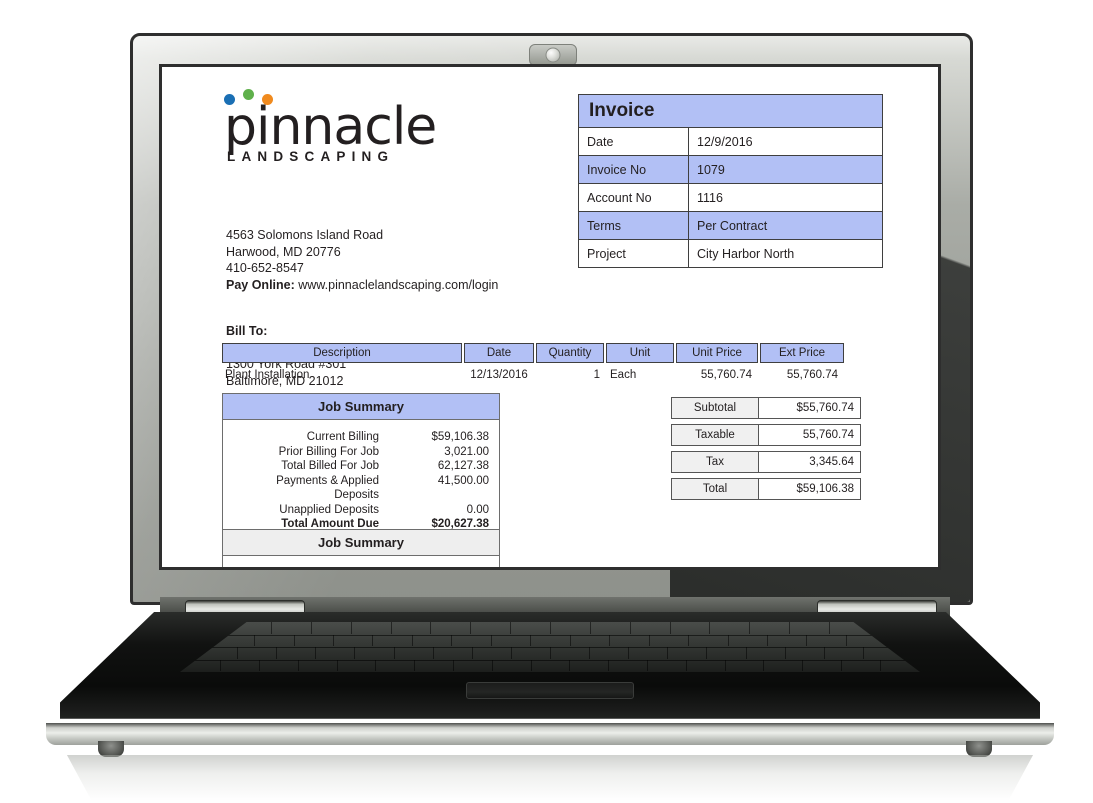 This screenshot has width=1093, height=803. I want to click on cell-description: Plant Installation, so click(267, 375).